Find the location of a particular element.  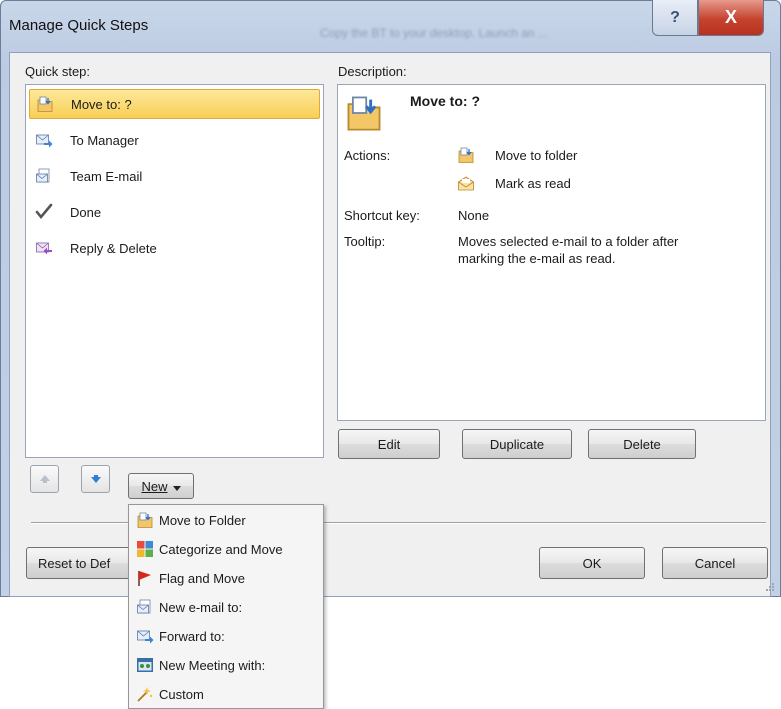

menu-item-new-meeting-with: New Meeting with: is located at coordinates (226, 665).